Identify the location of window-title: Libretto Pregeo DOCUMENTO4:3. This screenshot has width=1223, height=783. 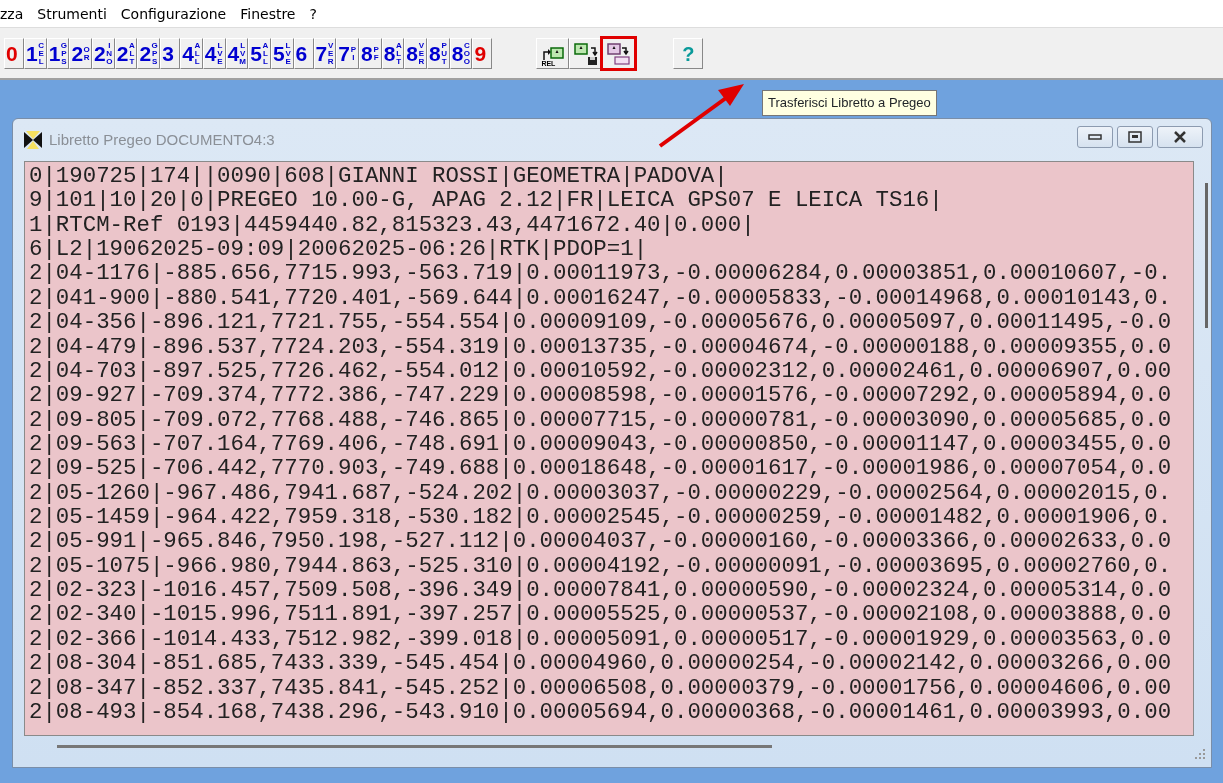
(162, 139).